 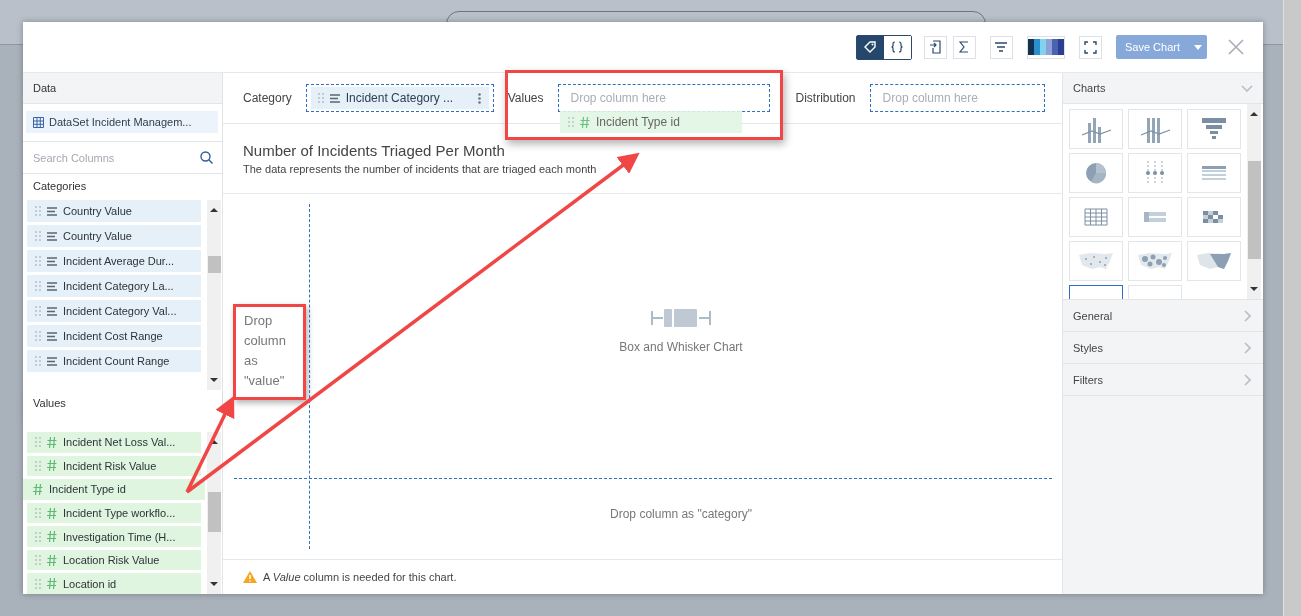 I want to click on settings-section: Filters, so click(x=1163, y=380).